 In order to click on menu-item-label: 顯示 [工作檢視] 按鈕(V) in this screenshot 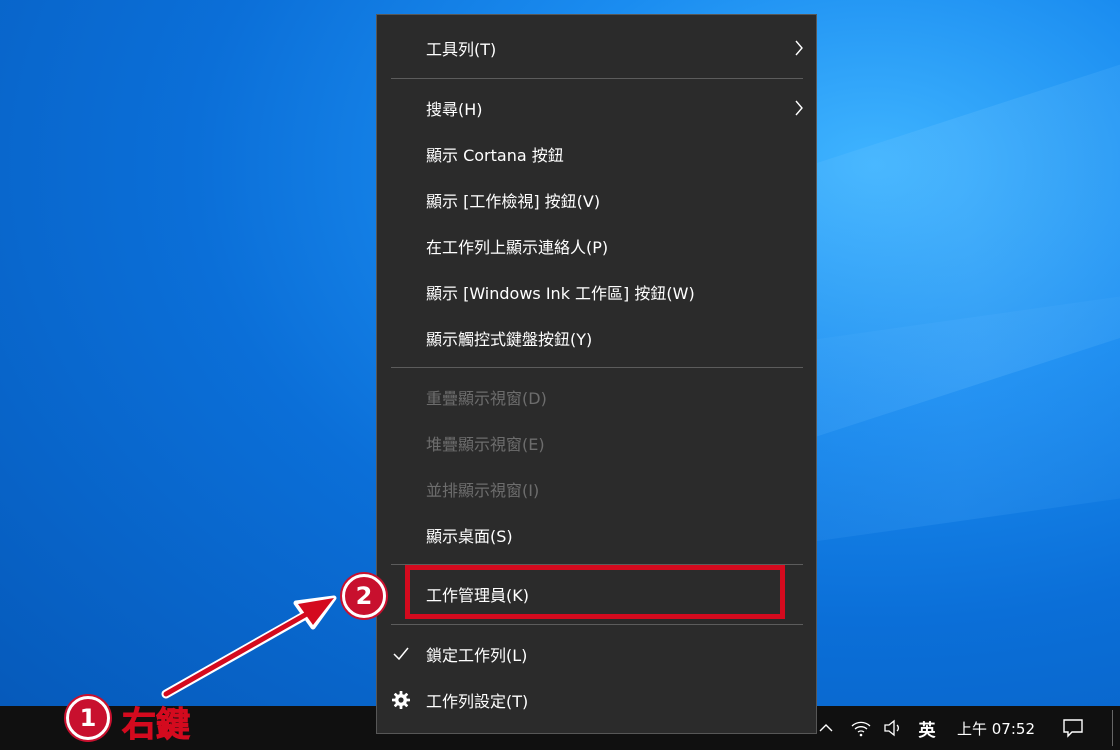, I will do `click(513, 201)`.